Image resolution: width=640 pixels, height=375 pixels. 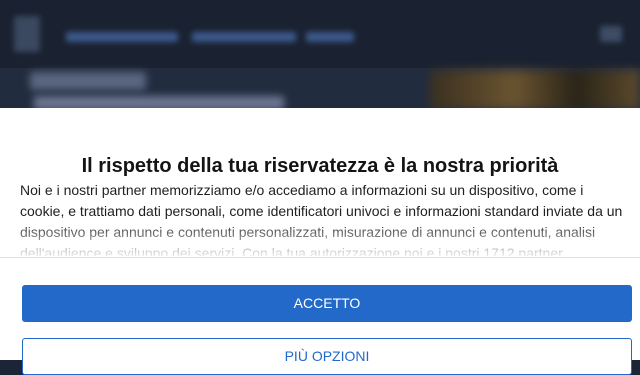 What do you see at coordinates (88, 81) in the screenshot?
I see `article-category-tag` at bounding box center [88, 81].